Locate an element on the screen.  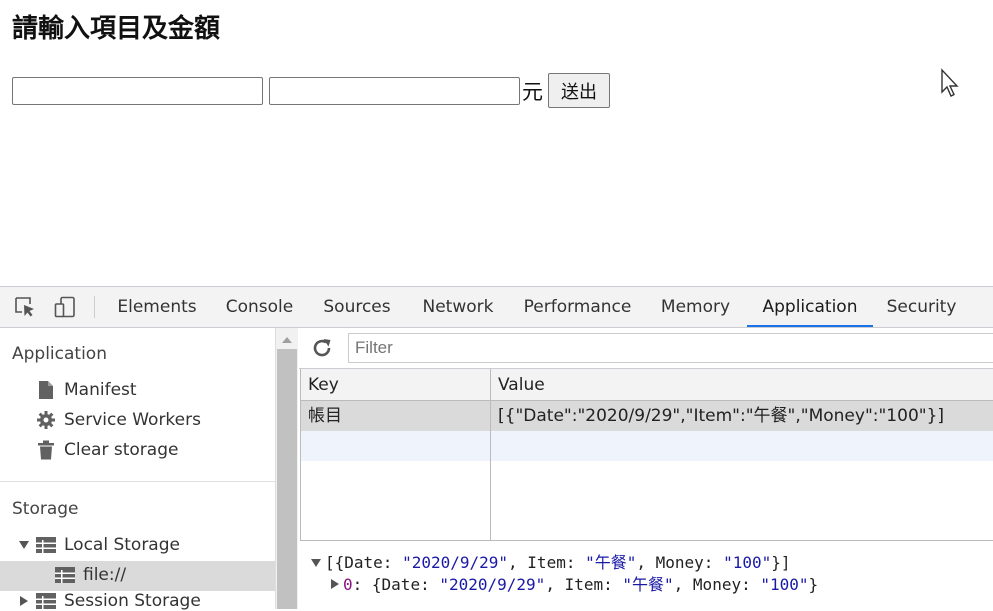
currency-unit-label: 元 is located at coordinates (532, 91).